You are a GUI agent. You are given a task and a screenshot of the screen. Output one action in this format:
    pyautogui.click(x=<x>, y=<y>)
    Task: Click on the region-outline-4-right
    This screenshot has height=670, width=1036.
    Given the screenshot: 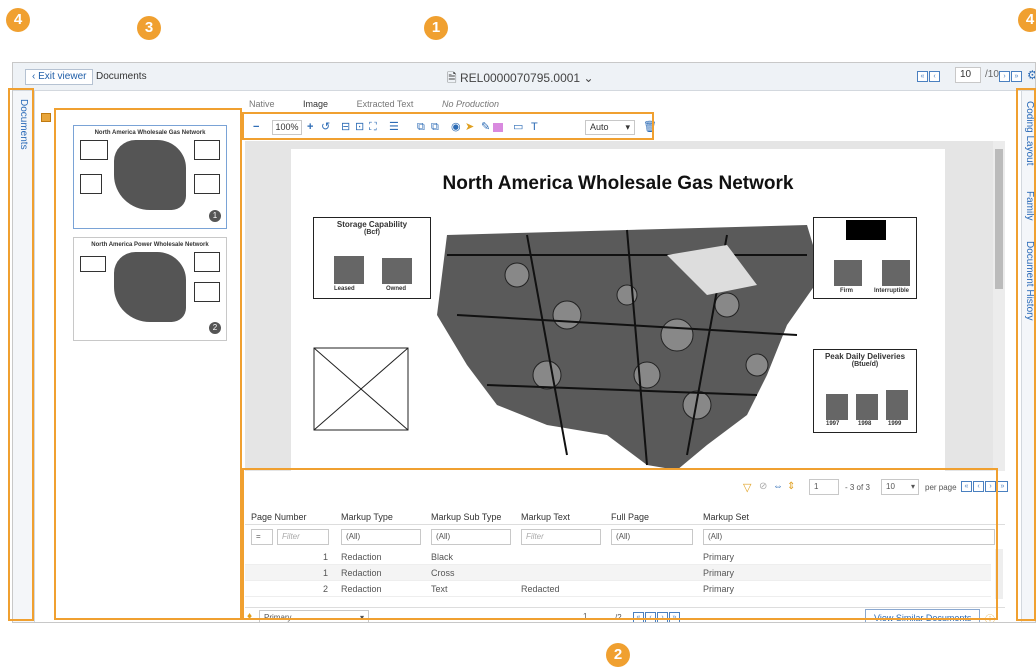 What is the action you would take?
    pyautogui.click(x=1026, y=354)
    